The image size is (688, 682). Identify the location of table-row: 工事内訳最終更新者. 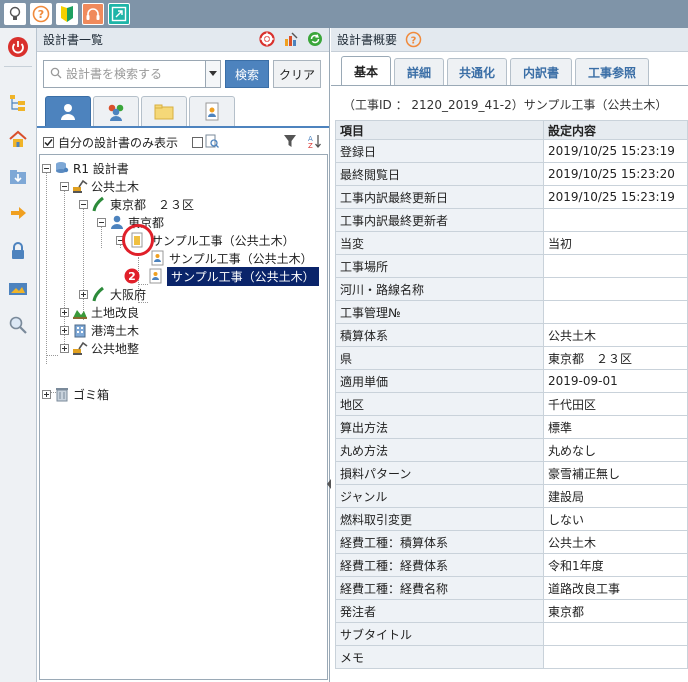
(511, 220).